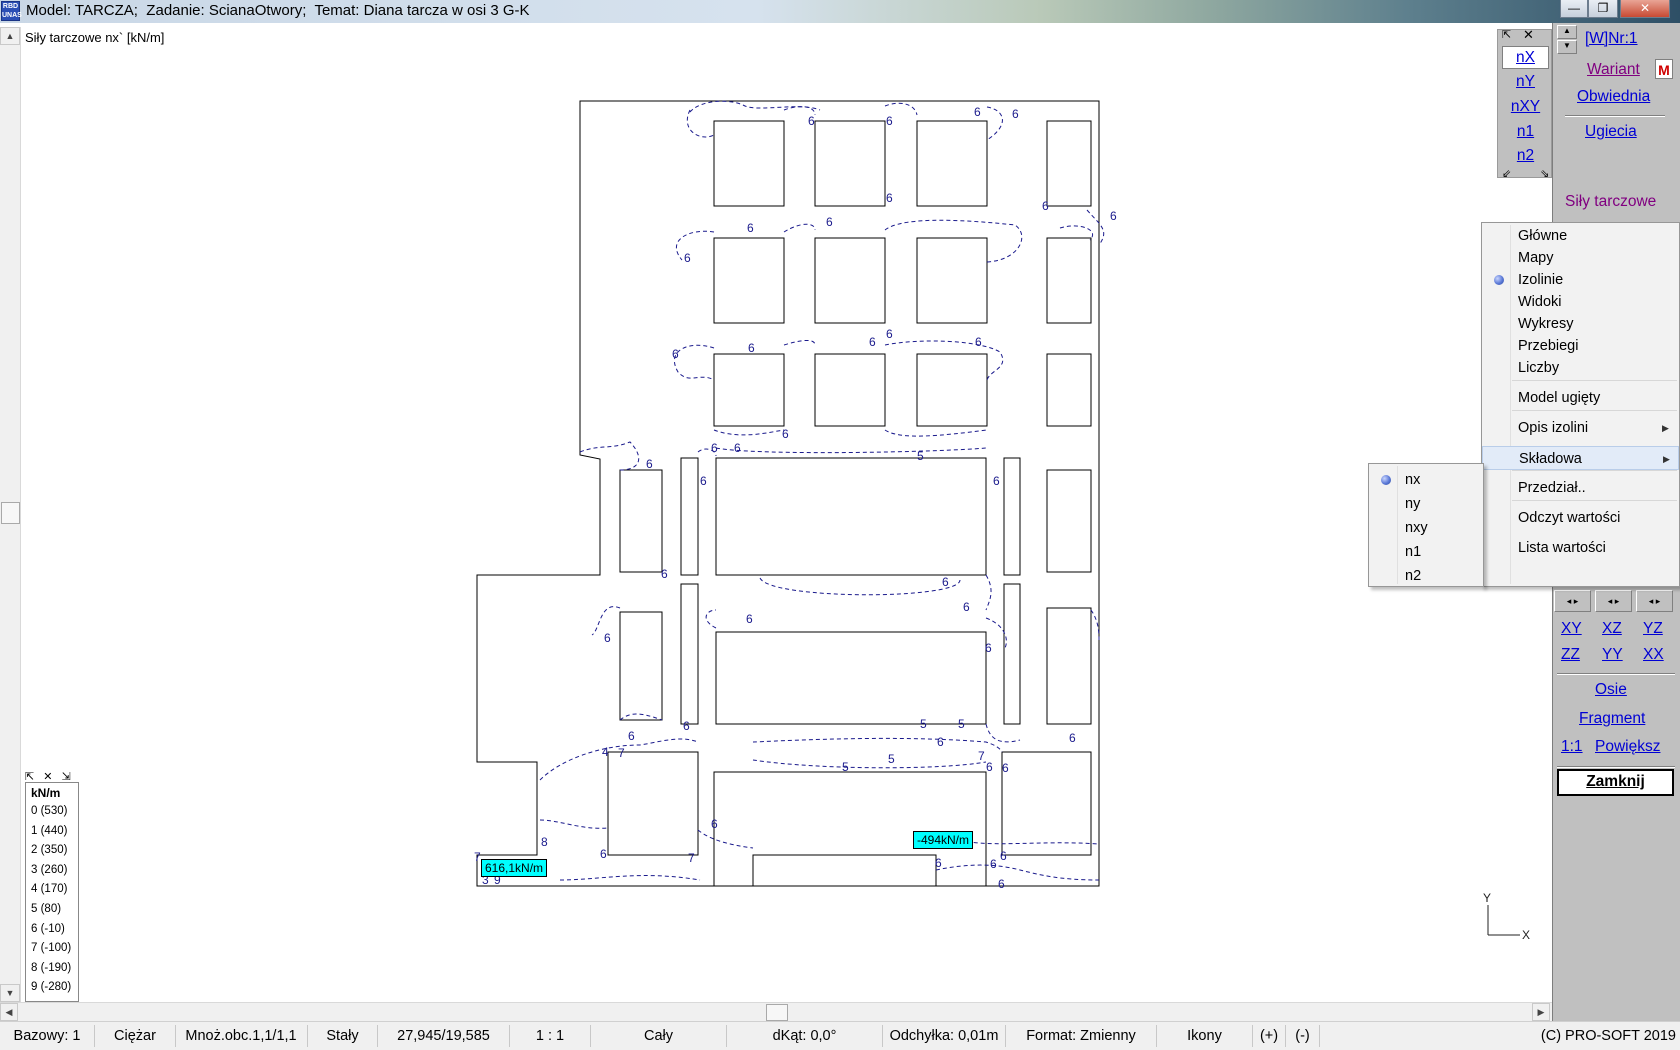  I want to click on spin-down-button: ▼, so click(1567, 47).